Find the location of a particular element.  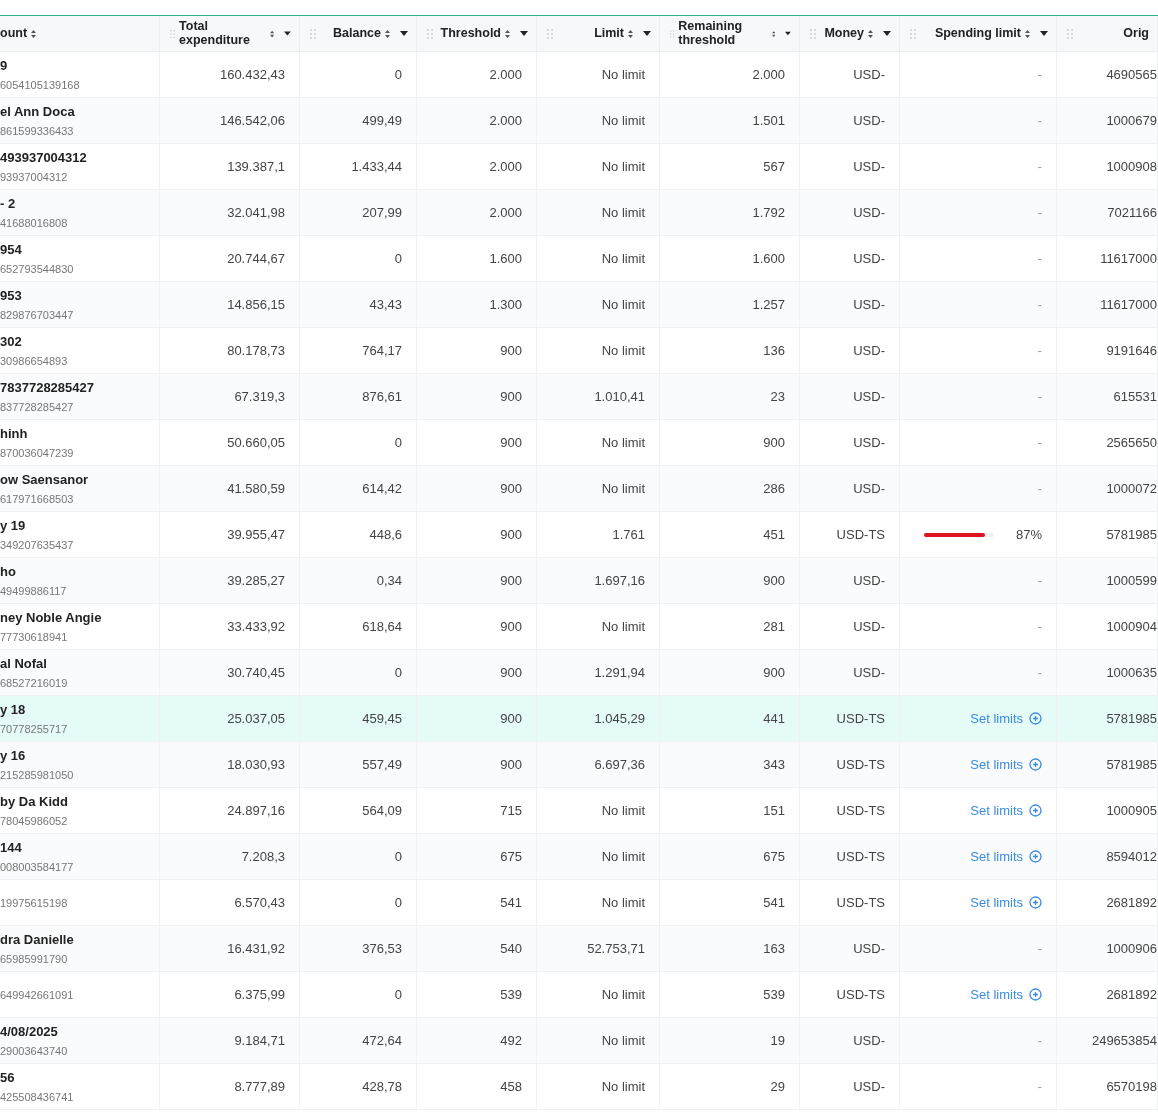

table-cell: 675 is located at coordinates (774, 856).